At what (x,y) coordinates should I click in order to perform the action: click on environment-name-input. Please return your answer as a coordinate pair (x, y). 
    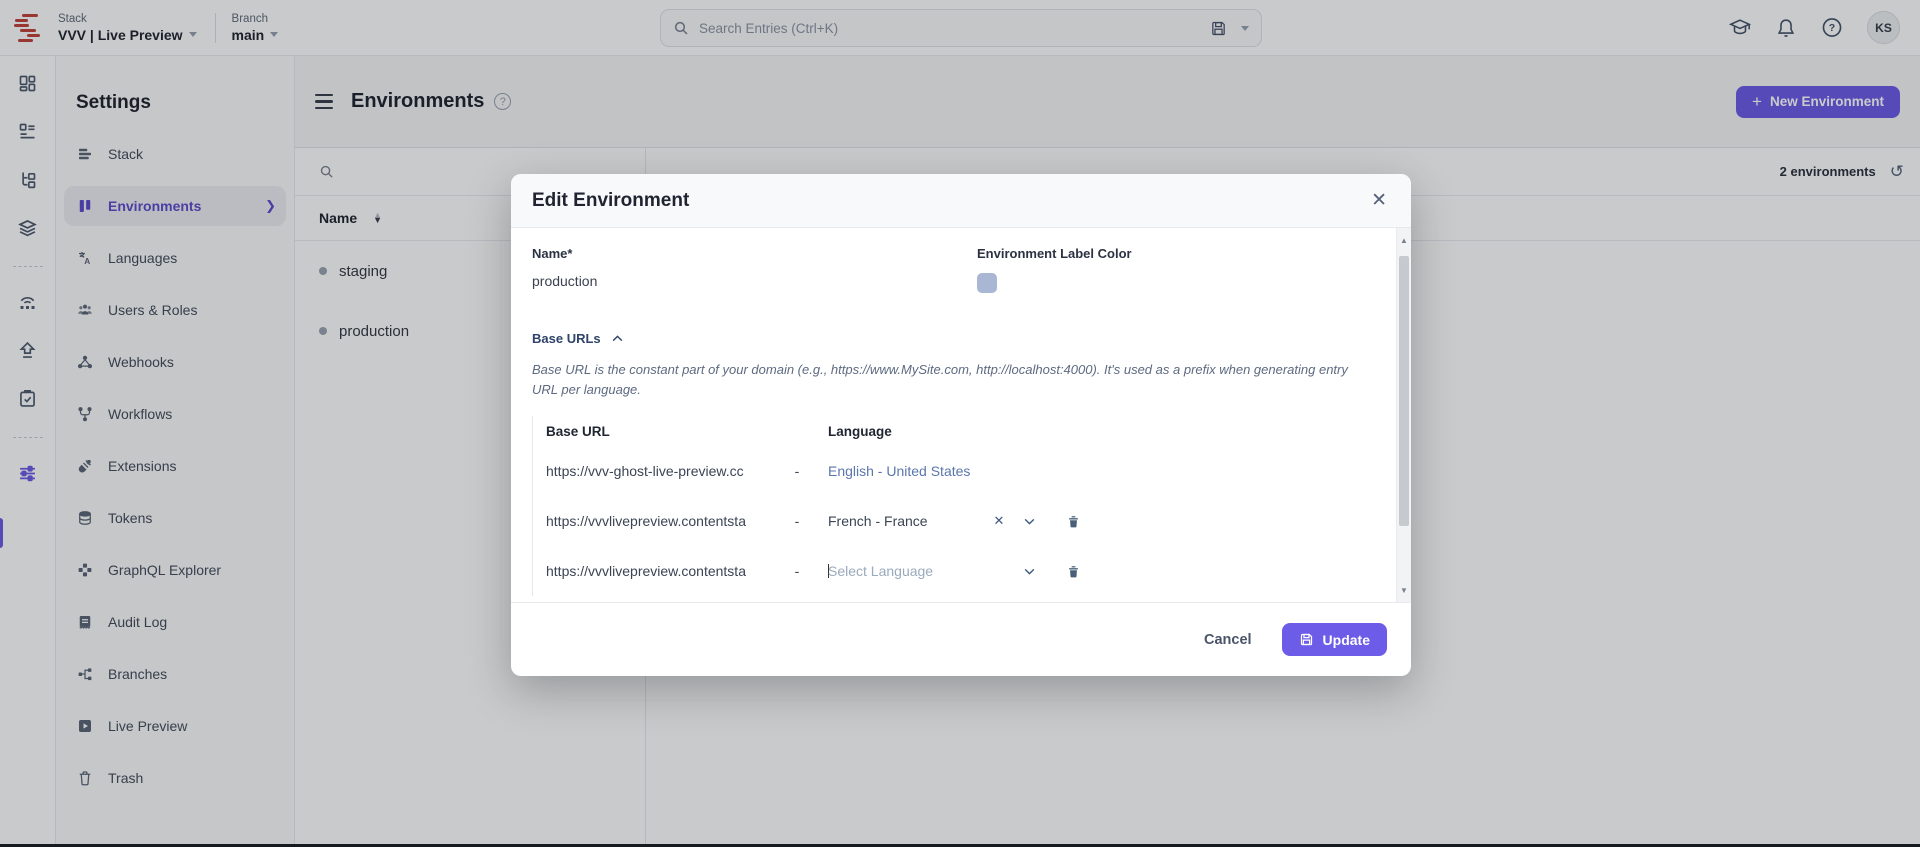
    Looking at the image, I should click on (682, 281).